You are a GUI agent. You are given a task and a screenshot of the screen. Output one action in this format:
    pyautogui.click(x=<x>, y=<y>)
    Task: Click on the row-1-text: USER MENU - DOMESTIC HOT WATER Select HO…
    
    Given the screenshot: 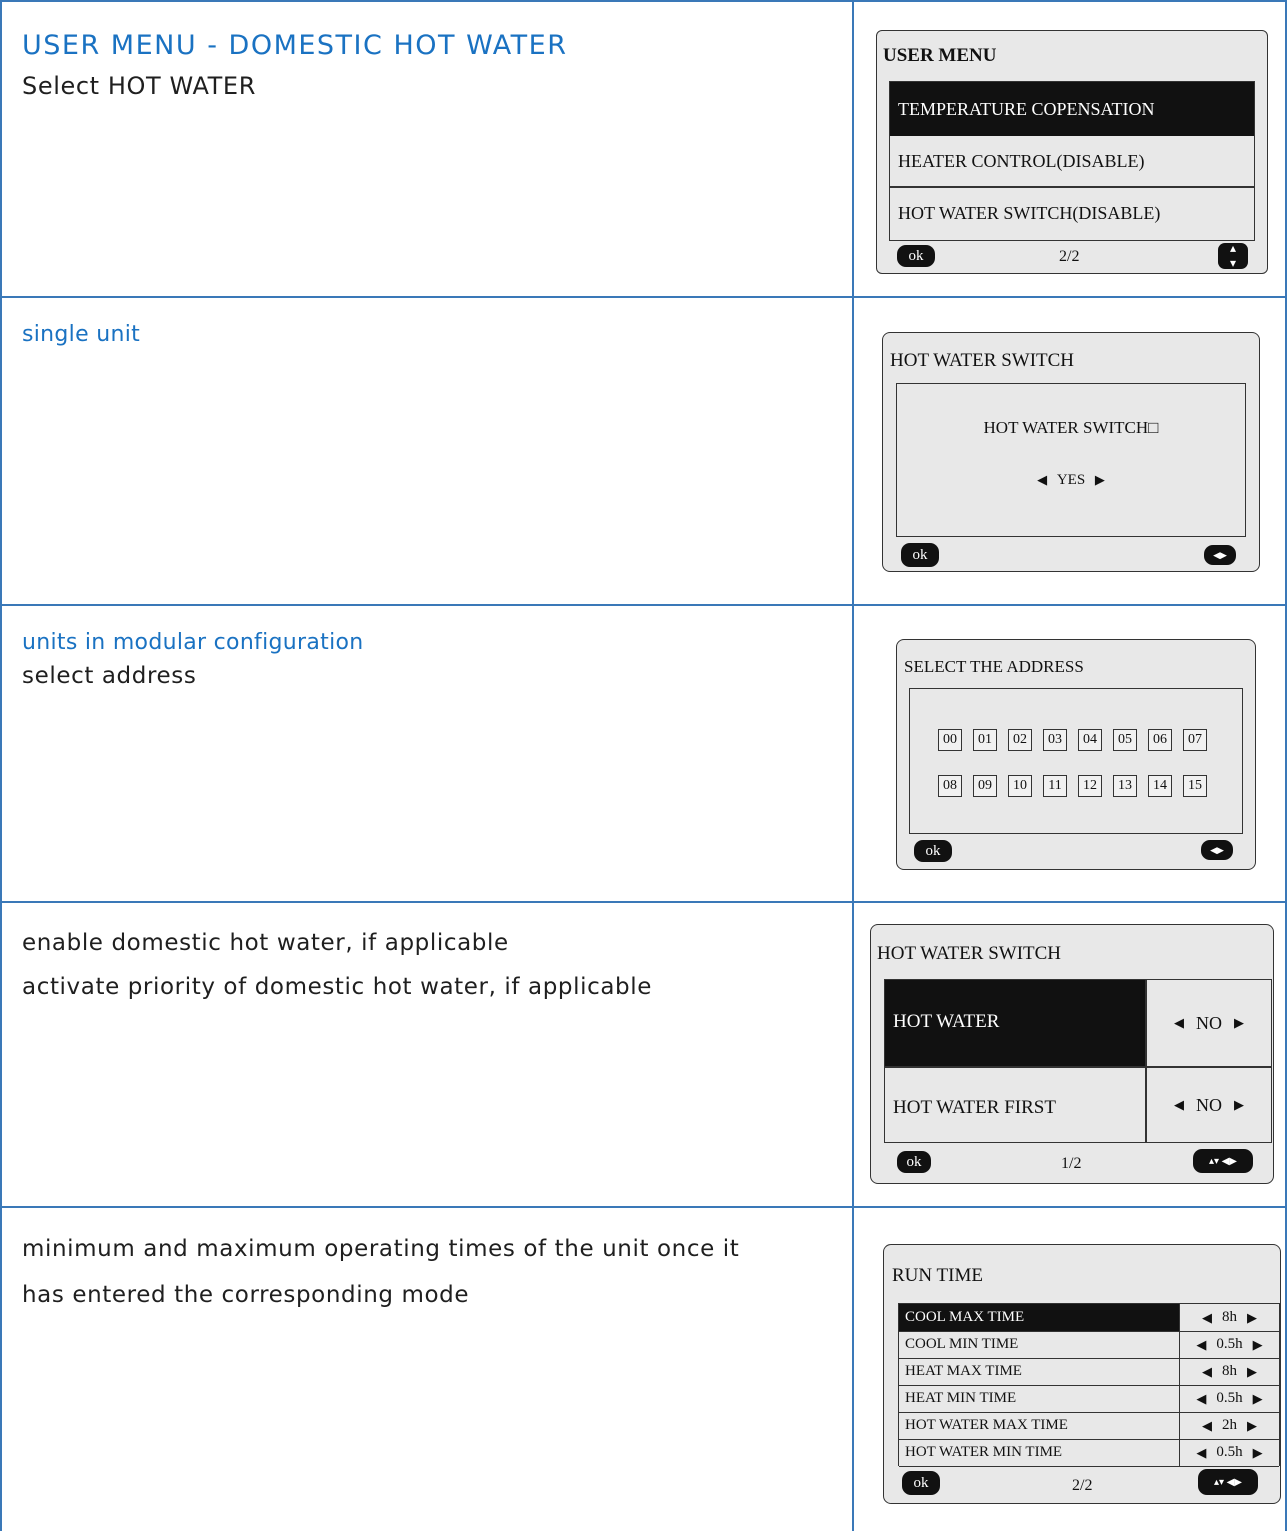 What is the action you would take?
    pyautogui.click(x=295, y=67)
    